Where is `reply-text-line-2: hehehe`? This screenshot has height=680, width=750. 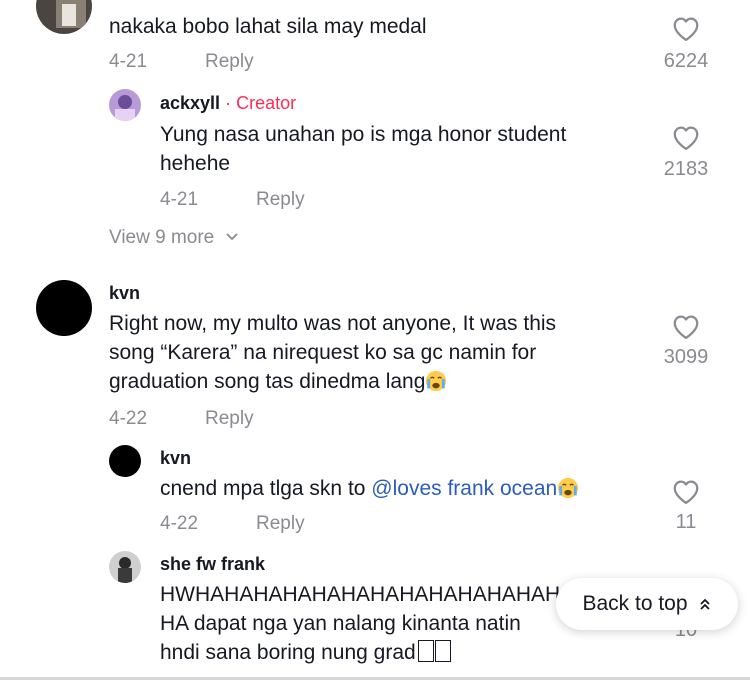 reply-text-line-2: hehehe is located at coordinates (195, 163).